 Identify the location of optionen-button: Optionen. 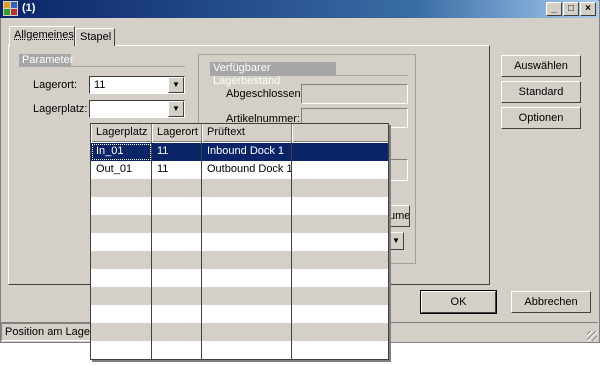
(541, 118).